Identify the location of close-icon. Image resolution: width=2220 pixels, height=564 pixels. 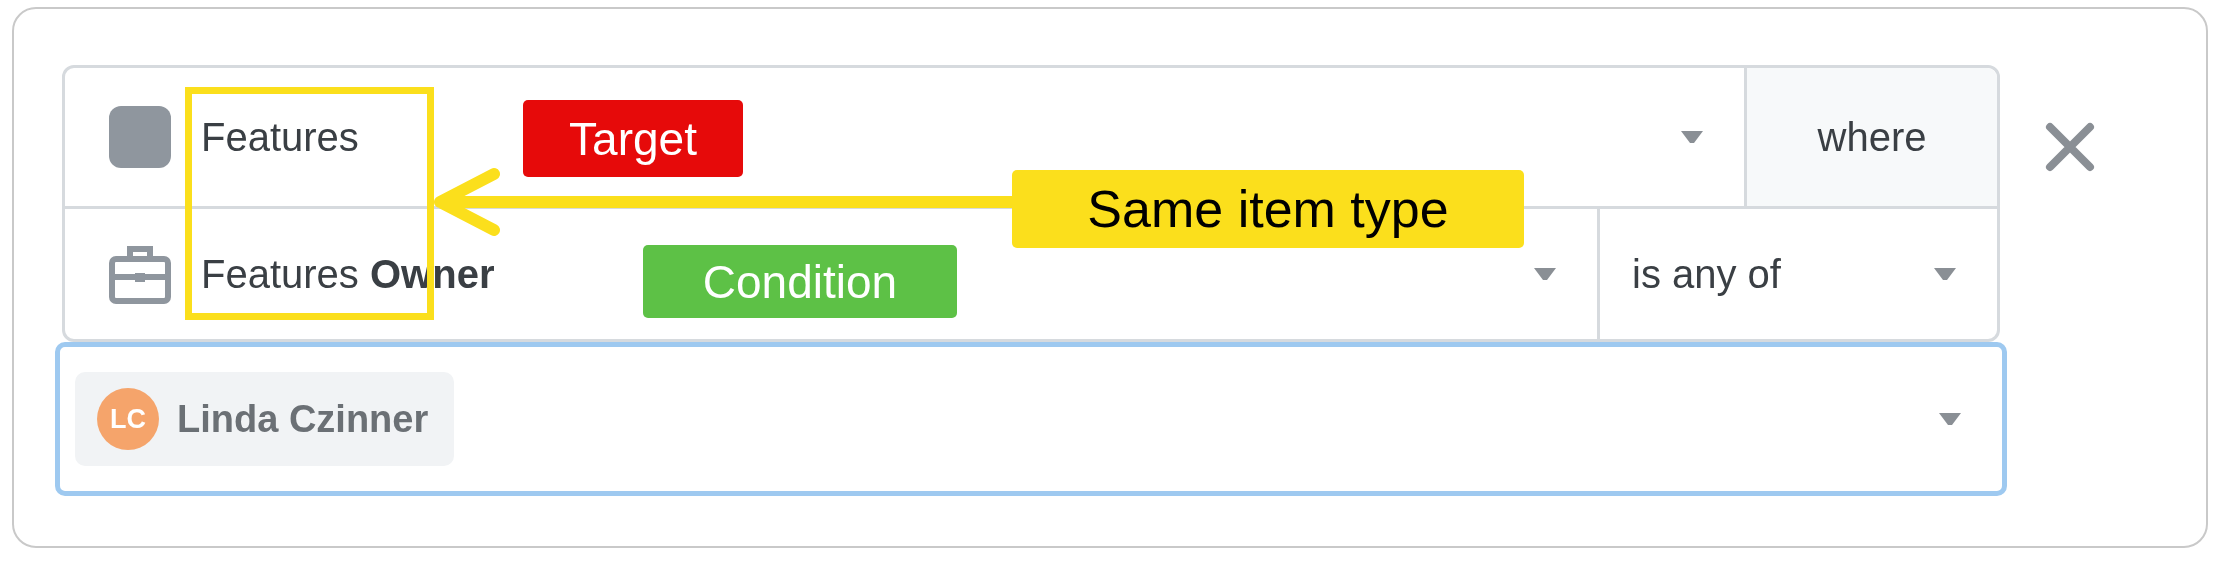
(2070, 147).